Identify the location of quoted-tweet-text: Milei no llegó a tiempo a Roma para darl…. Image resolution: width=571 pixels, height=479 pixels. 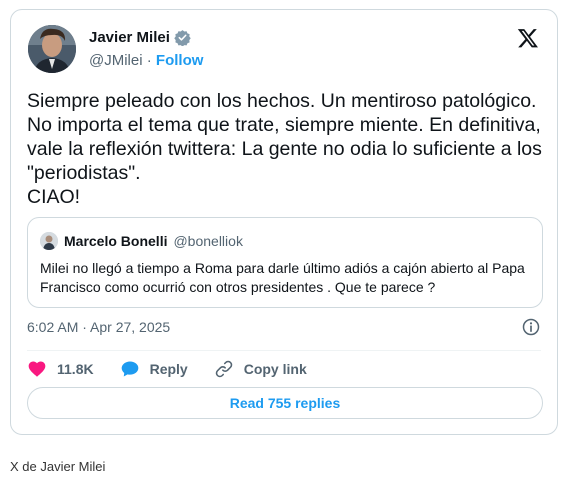
(282, 277).